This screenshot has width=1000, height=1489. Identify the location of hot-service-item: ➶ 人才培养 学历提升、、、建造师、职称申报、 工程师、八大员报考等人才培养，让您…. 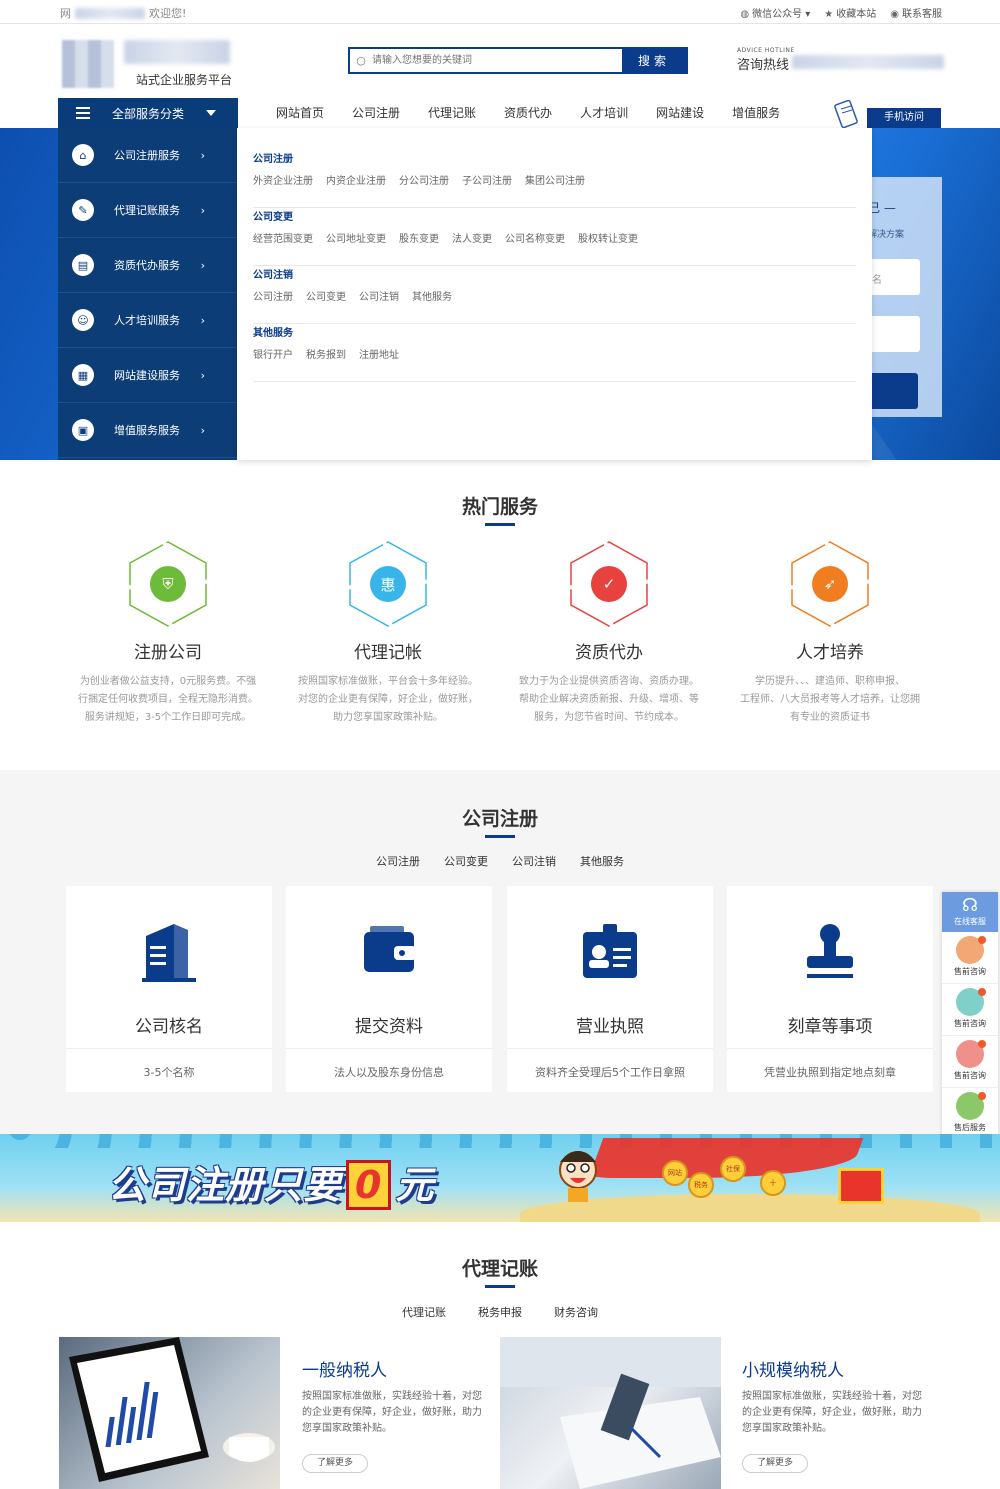
(830, 633).